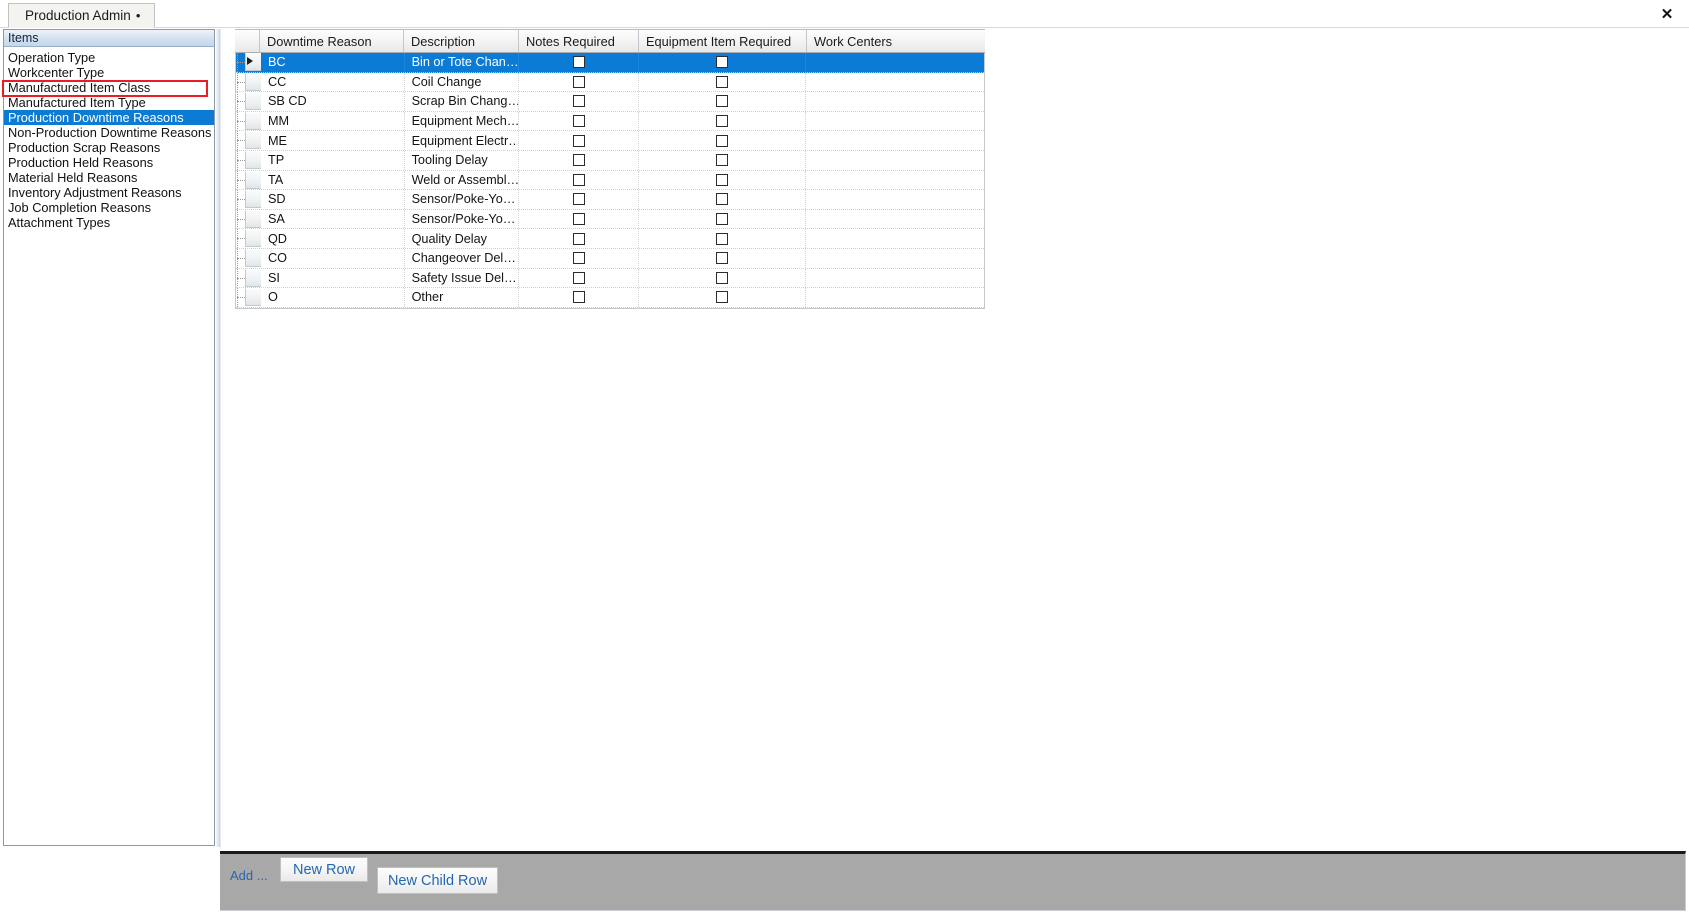 This screenshot has width=1689, height=914. What do you see at coordinates (109, 117) in the screenshot?
I see `sidebar-item: Production Downtime Reasons` at bounding box center [109, 117].